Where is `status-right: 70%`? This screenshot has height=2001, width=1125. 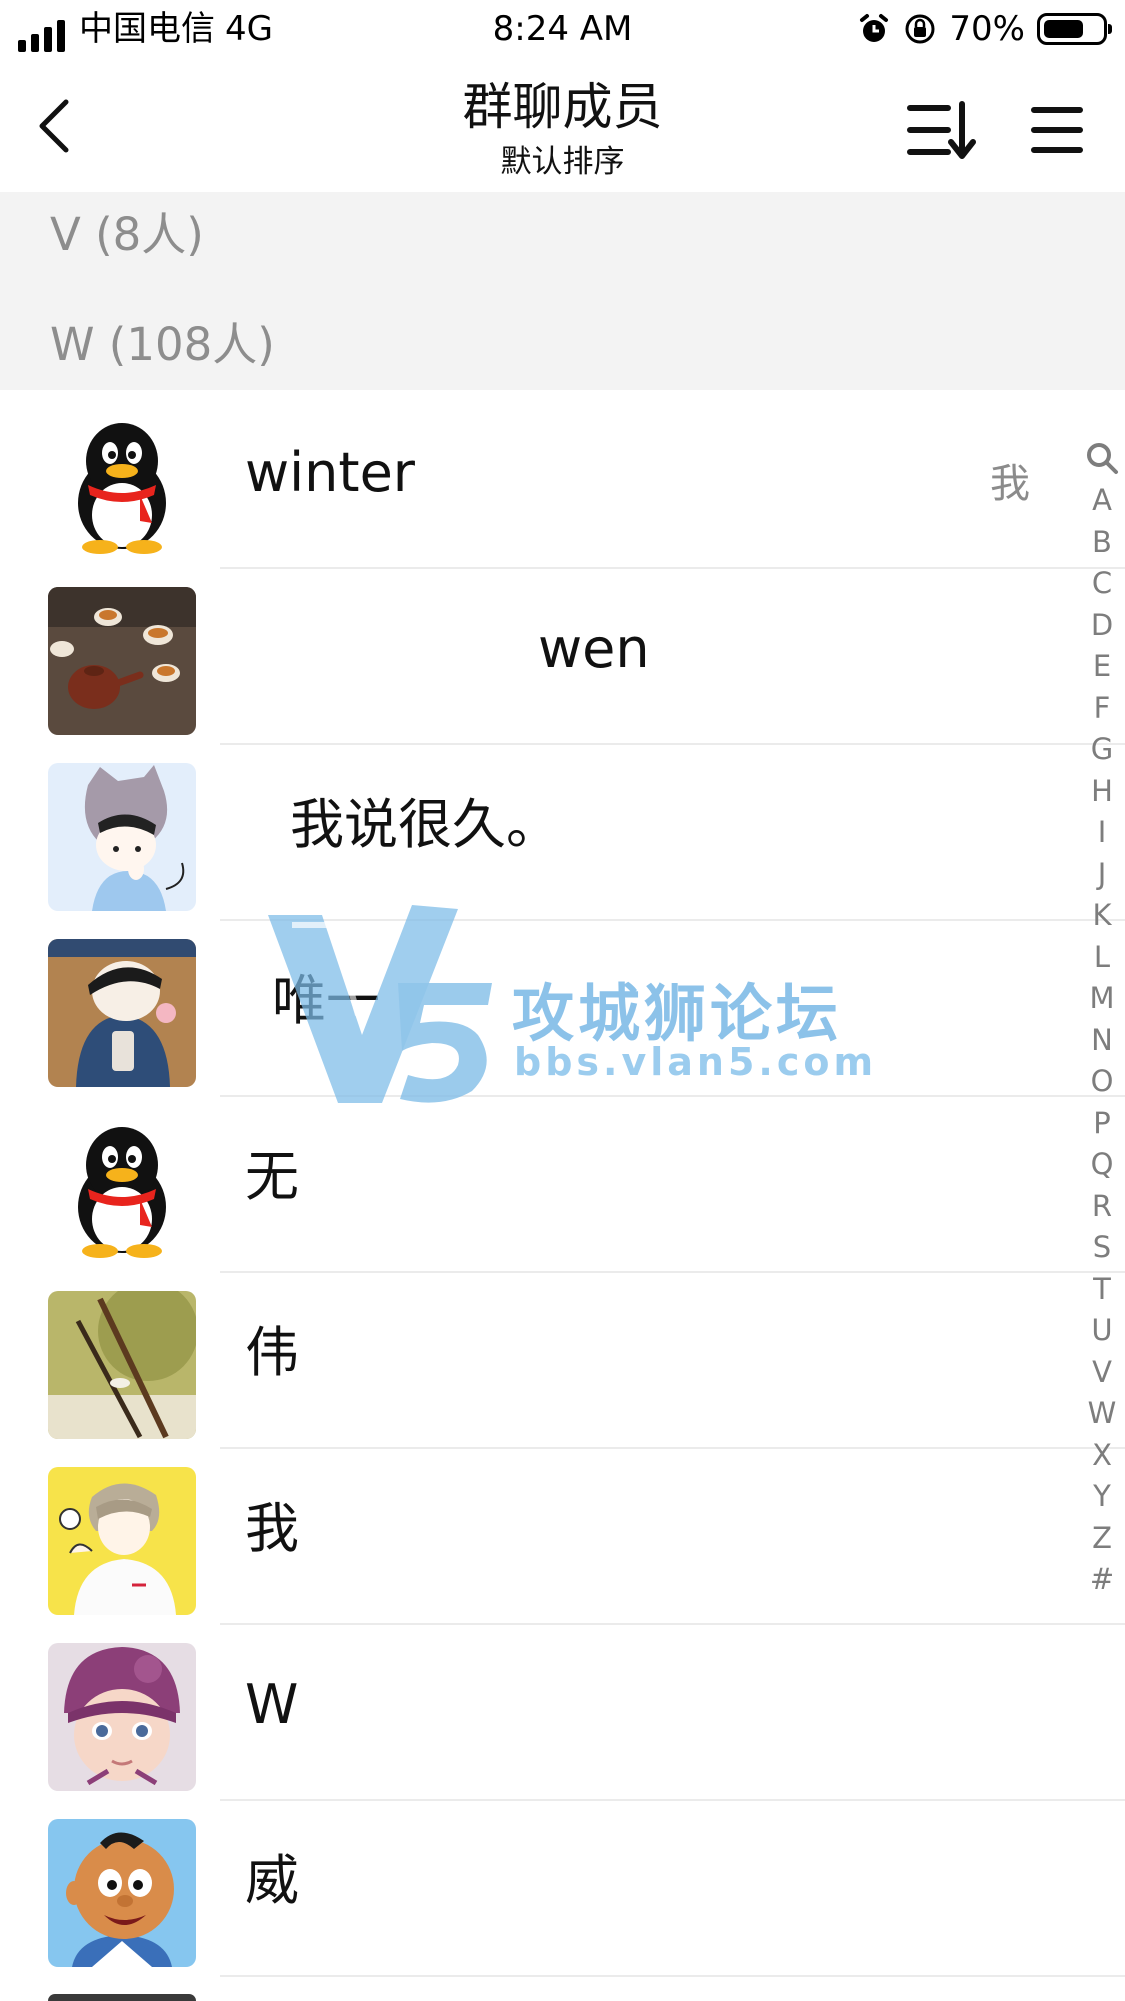
status-right: 70% is located at coordinates (984, 29).